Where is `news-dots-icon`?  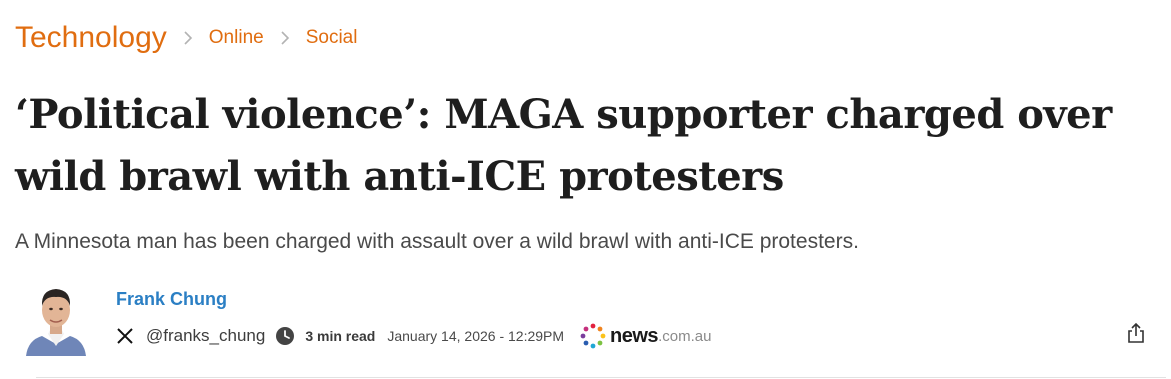 news-dots-icon is located at coordinates (593, 336).